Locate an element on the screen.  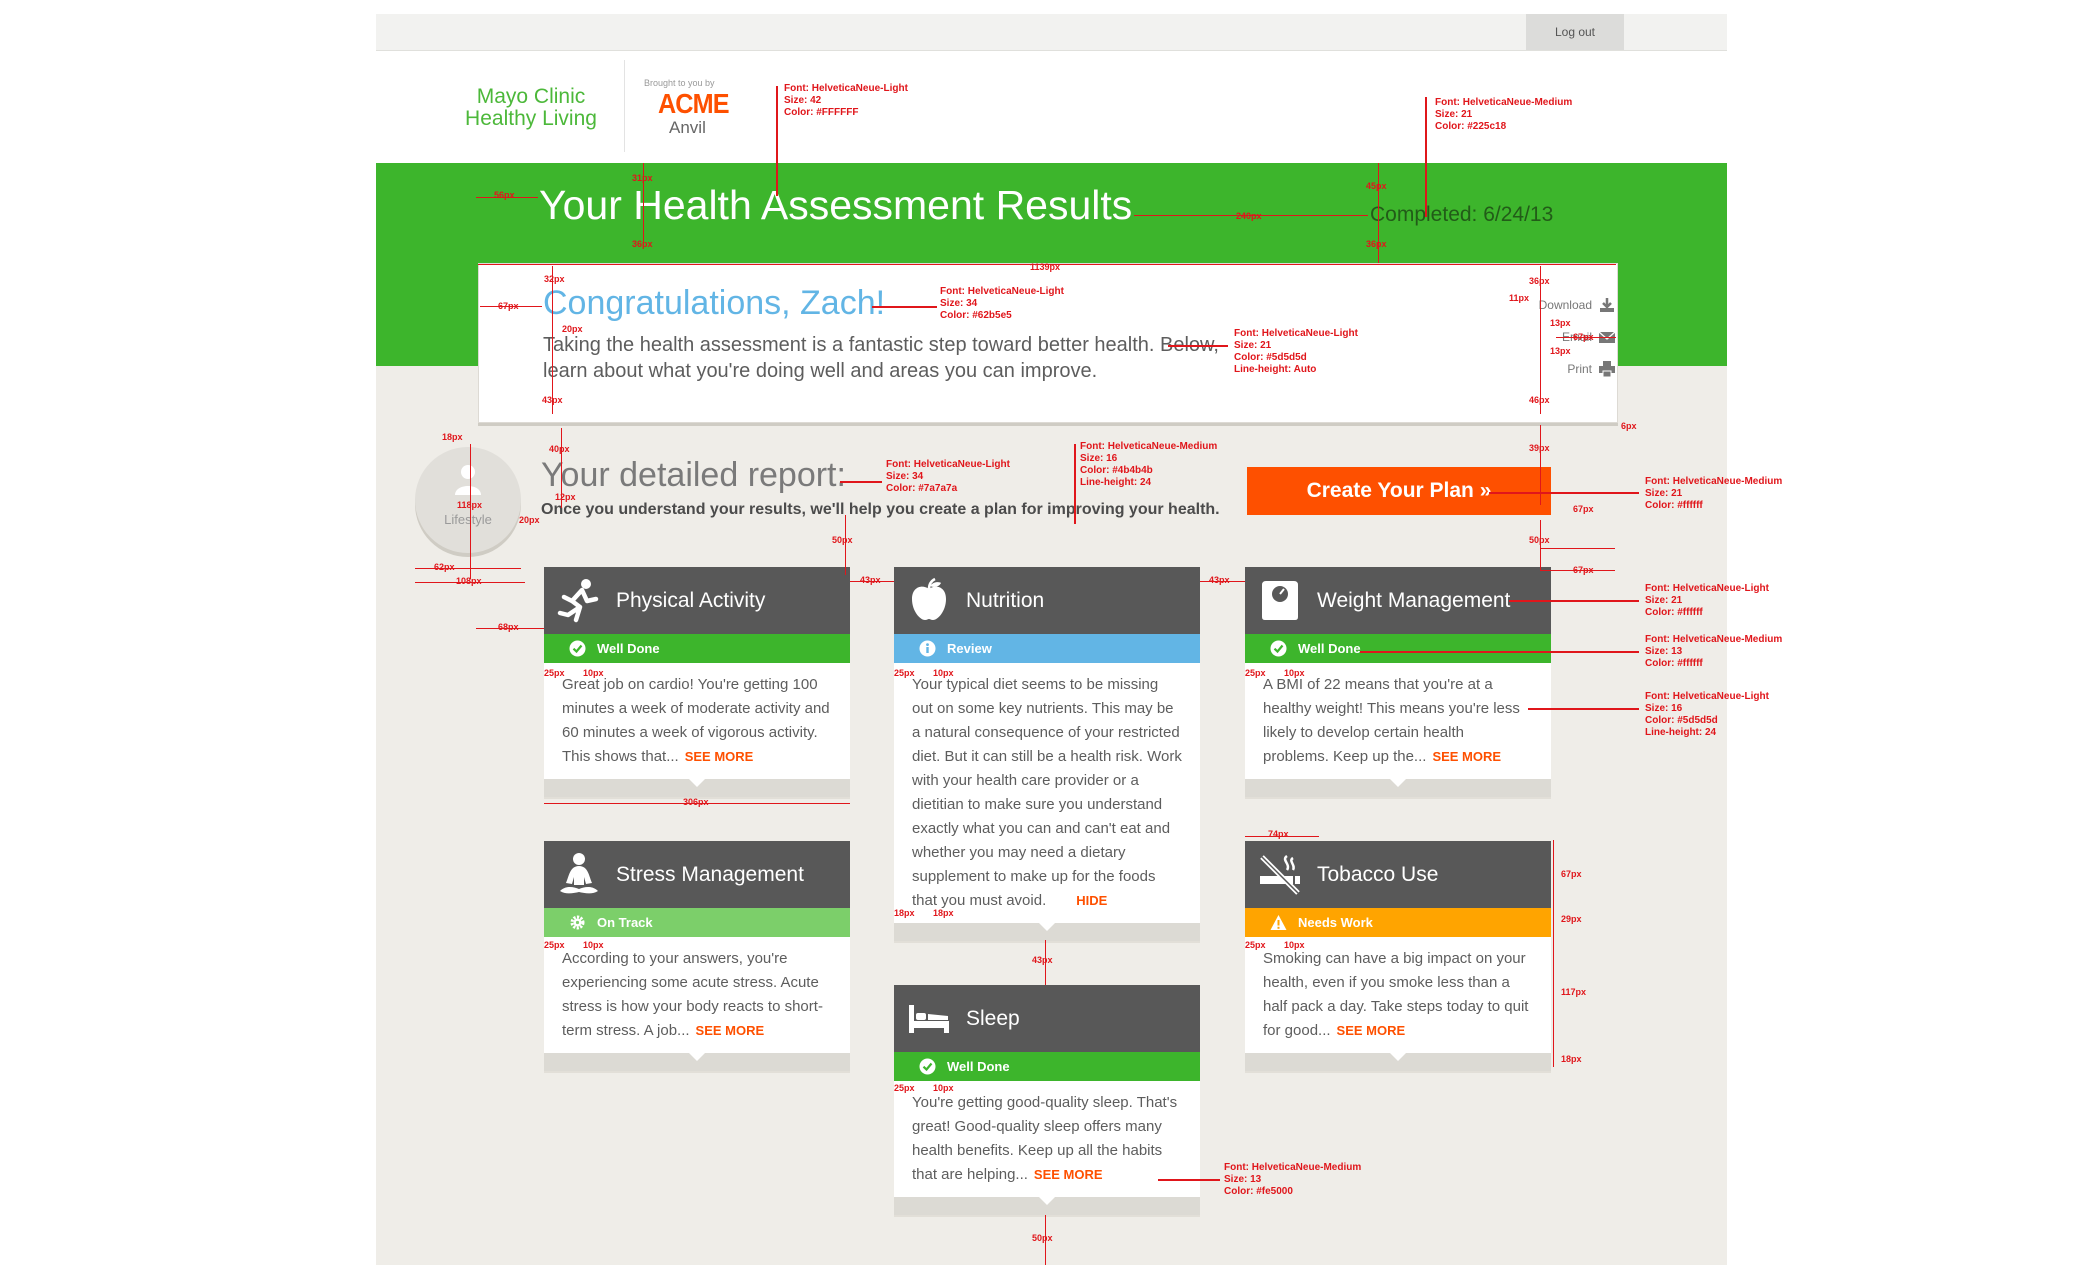
brand-line-1: Mayo Clinic is located at coordinates (531, 96).